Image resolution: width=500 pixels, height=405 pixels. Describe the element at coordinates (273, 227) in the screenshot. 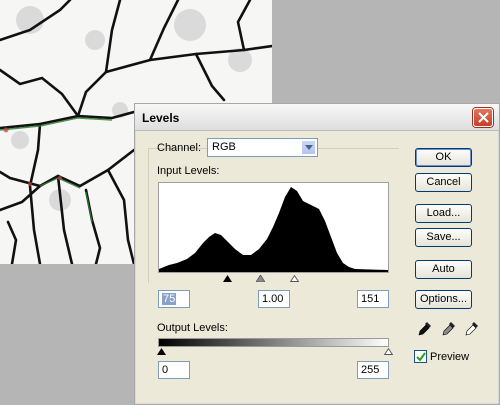

I see `histogram` at that location.